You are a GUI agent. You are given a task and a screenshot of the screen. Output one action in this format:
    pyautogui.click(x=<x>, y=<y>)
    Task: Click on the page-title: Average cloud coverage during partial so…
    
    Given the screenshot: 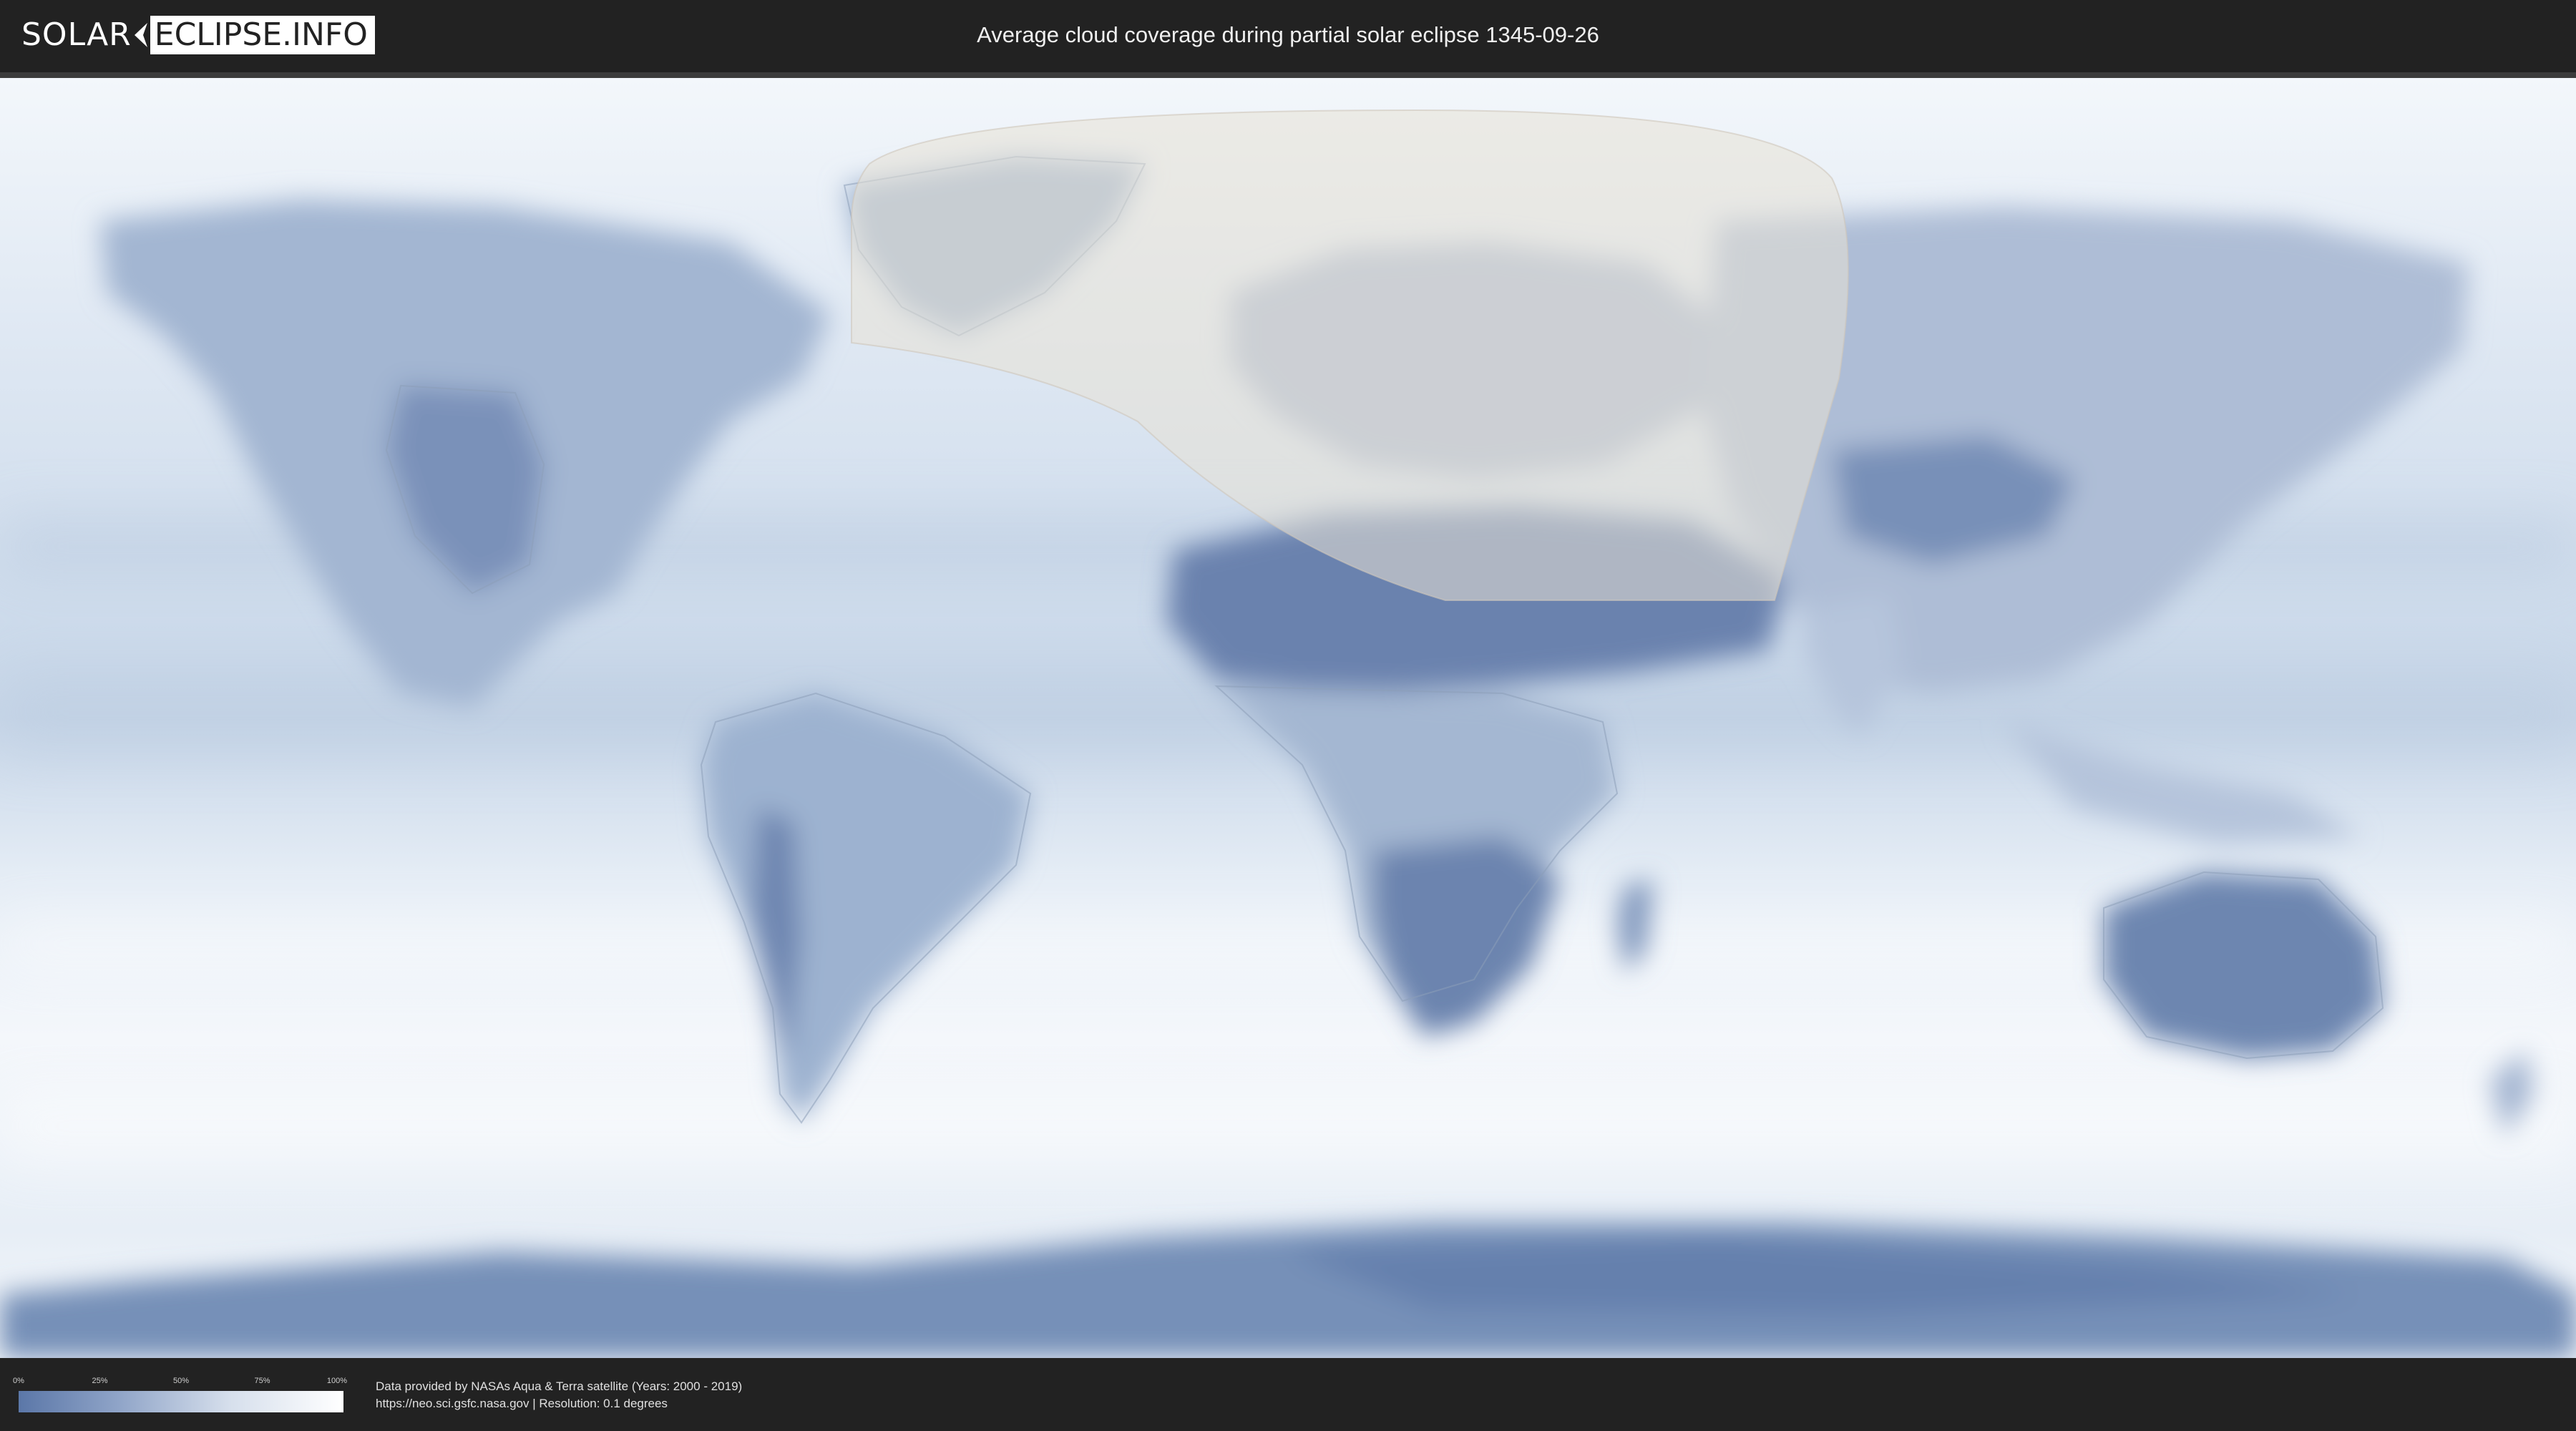 What is the action you would take?
    pyautogui.click(x=1288, y=34)
    